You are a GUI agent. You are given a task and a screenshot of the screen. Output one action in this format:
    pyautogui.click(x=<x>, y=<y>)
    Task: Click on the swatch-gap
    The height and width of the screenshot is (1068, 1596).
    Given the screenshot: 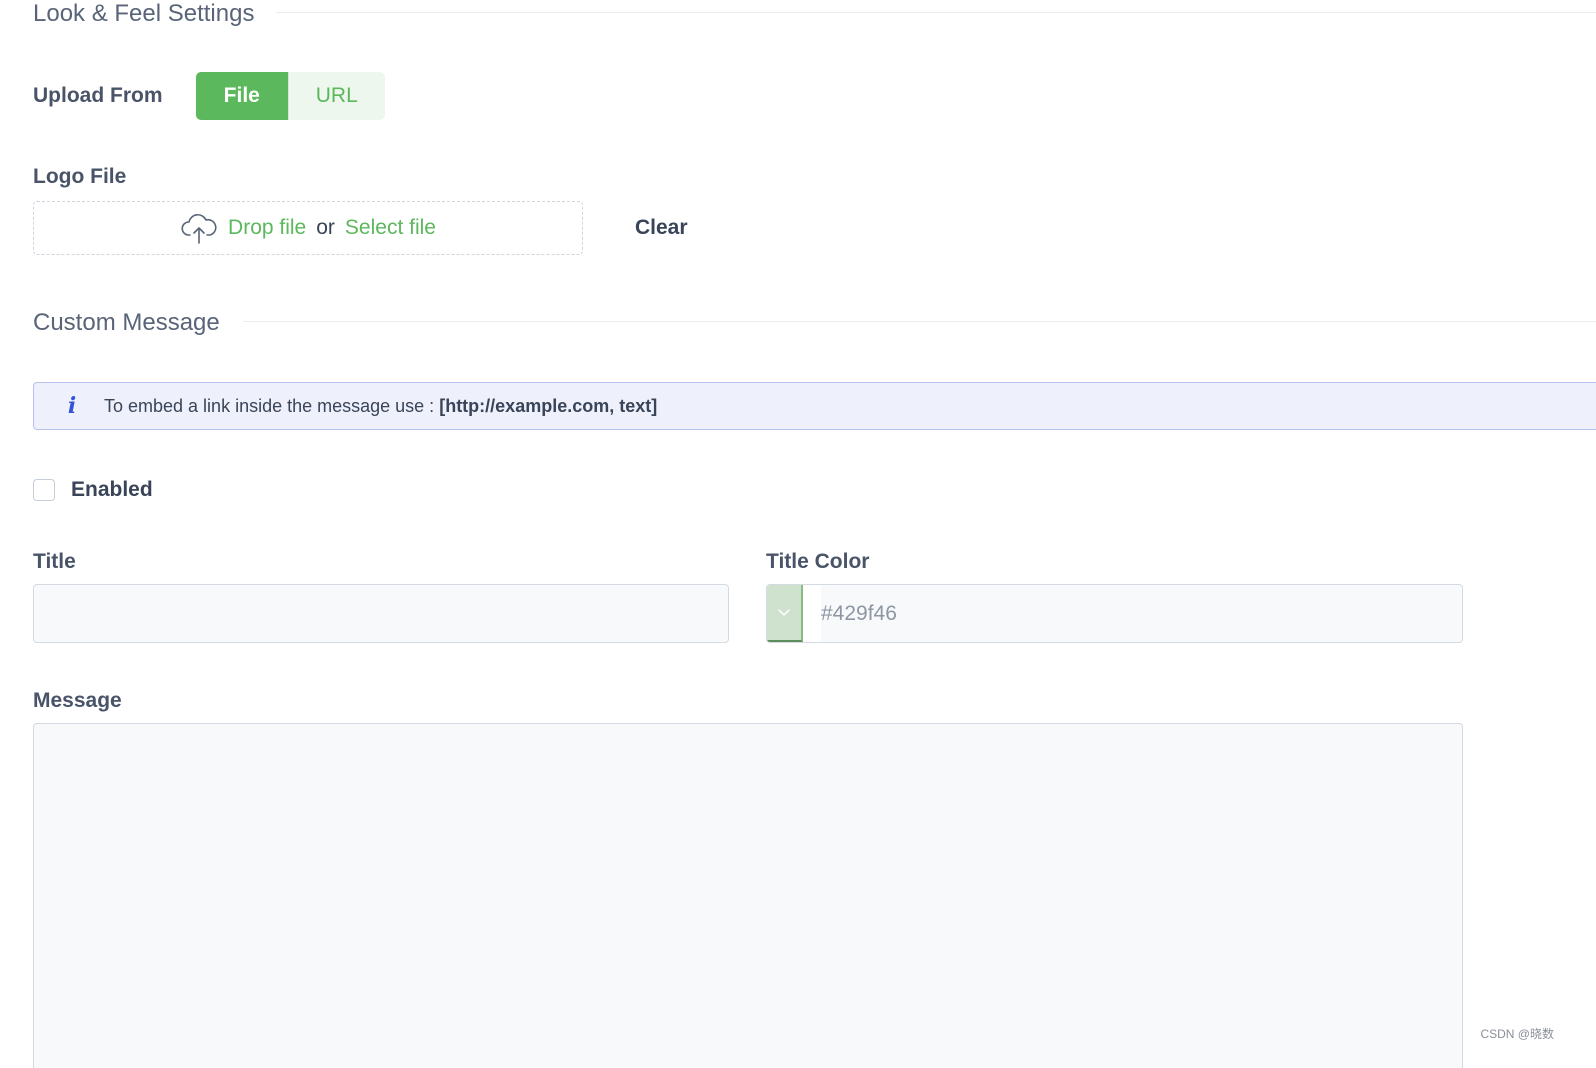 What is the action you would take?
    pyautogui.click(x=812, y=613)
    